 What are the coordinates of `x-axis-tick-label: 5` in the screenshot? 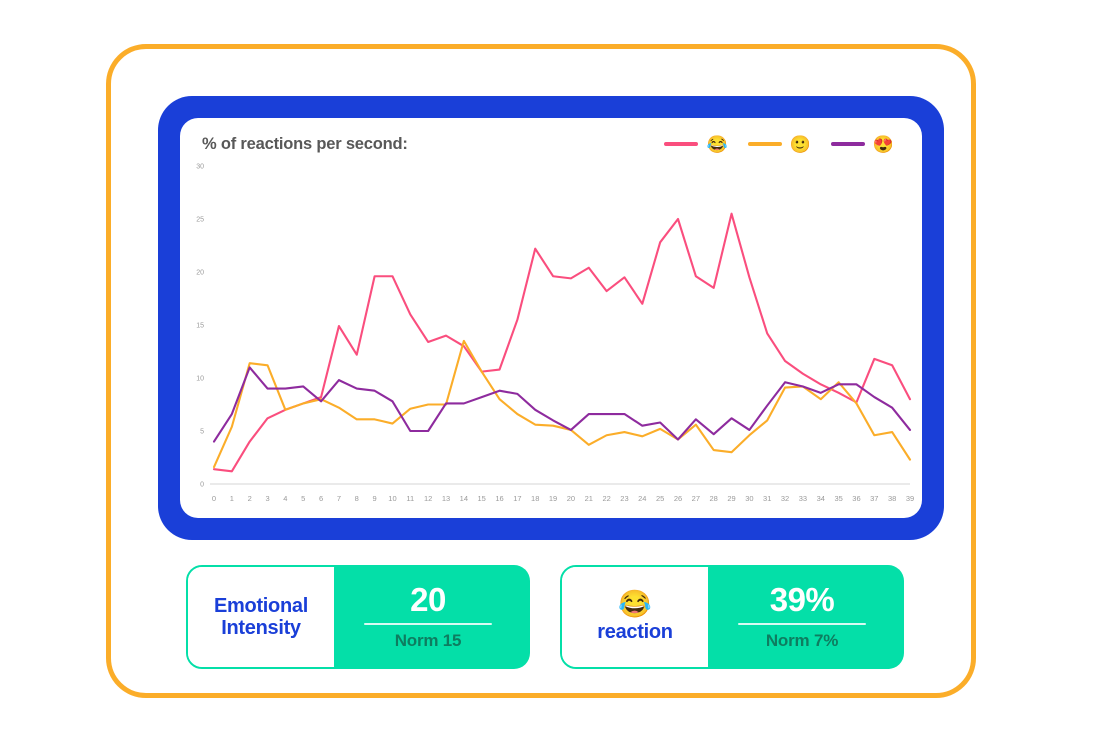 It's located at (303, 498).